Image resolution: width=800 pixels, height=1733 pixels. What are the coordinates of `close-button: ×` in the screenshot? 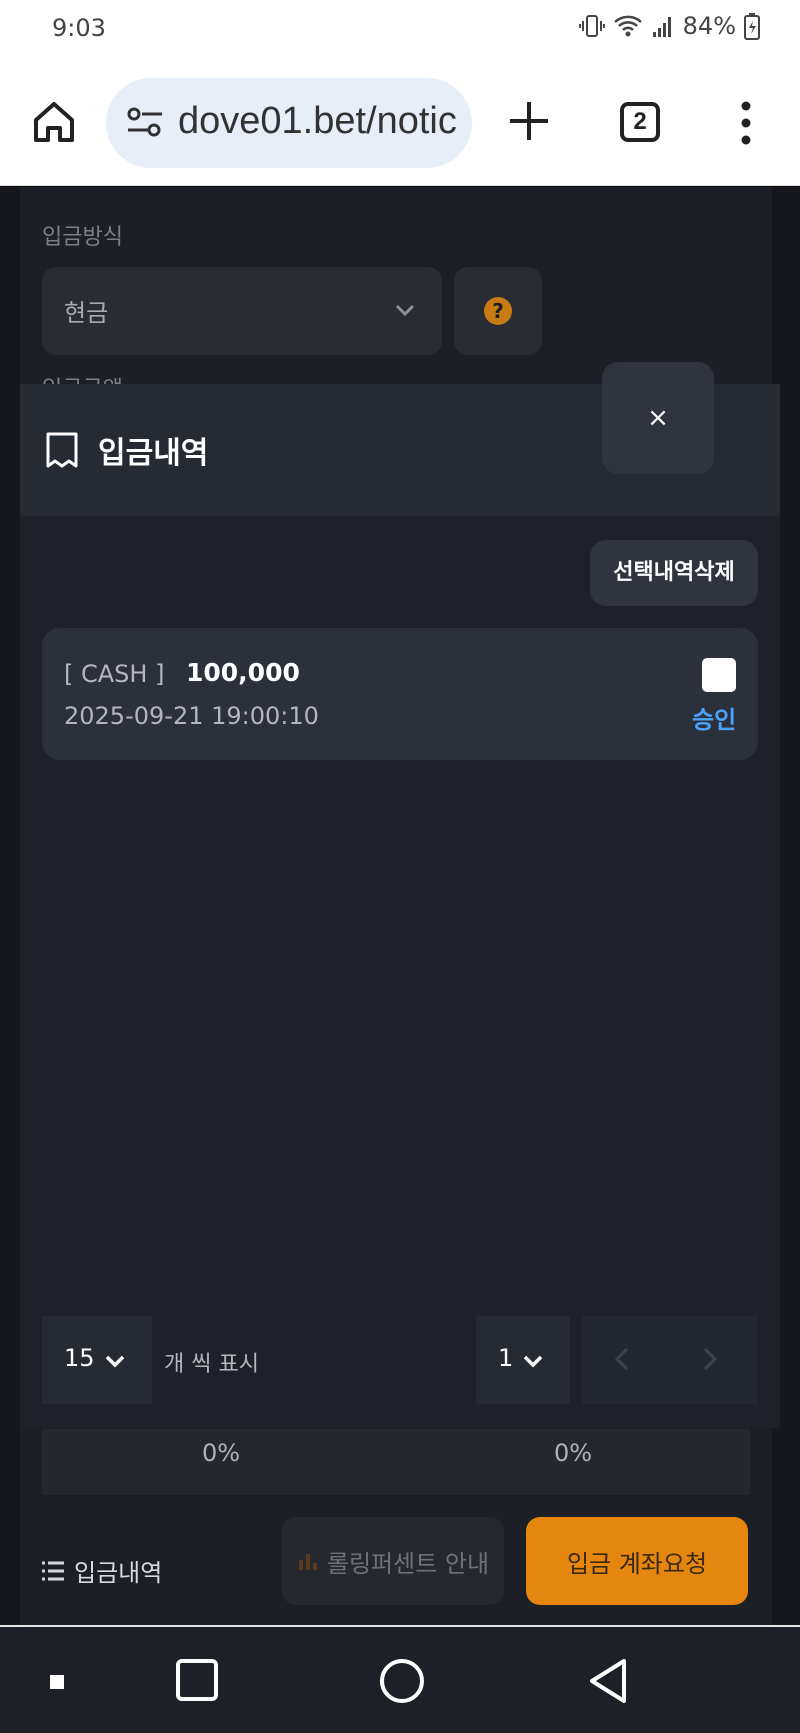 It's located at (658, 418).